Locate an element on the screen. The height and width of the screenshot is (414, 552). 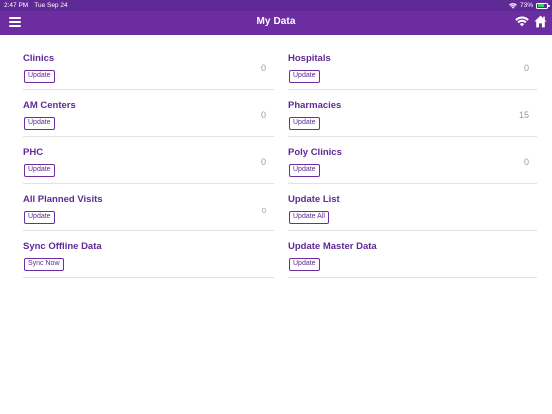
row-title: AM Centers is located at coordinates (49, 105).